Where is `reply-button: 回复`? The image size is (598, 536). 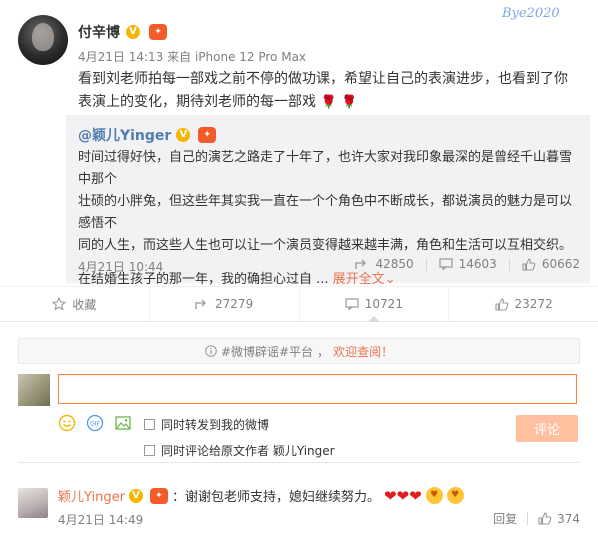 reply-button: 回复 is located at coordinates (505, 518).